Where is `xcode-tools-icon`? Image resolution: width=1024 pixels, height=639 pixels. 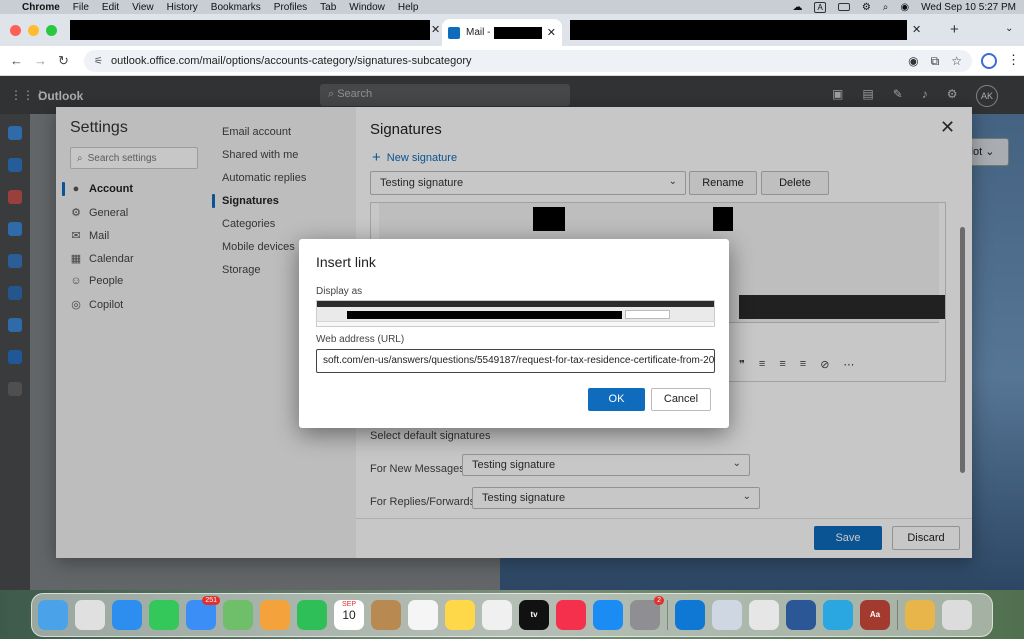 xcode-tools-icon is located at coordinates (838, 615).